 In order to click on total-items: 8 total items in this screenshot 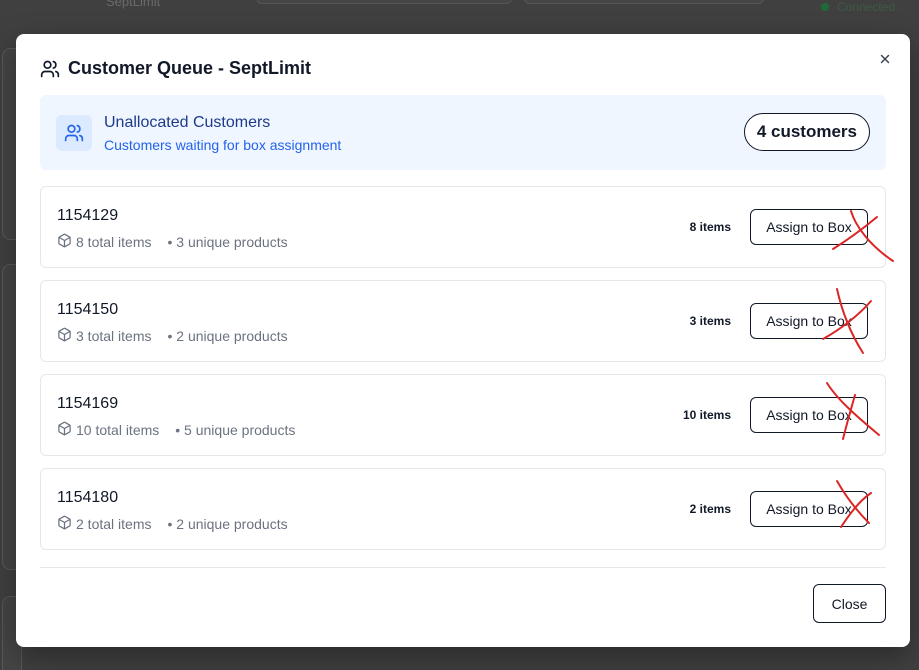, I will do `click(114, 242)`.